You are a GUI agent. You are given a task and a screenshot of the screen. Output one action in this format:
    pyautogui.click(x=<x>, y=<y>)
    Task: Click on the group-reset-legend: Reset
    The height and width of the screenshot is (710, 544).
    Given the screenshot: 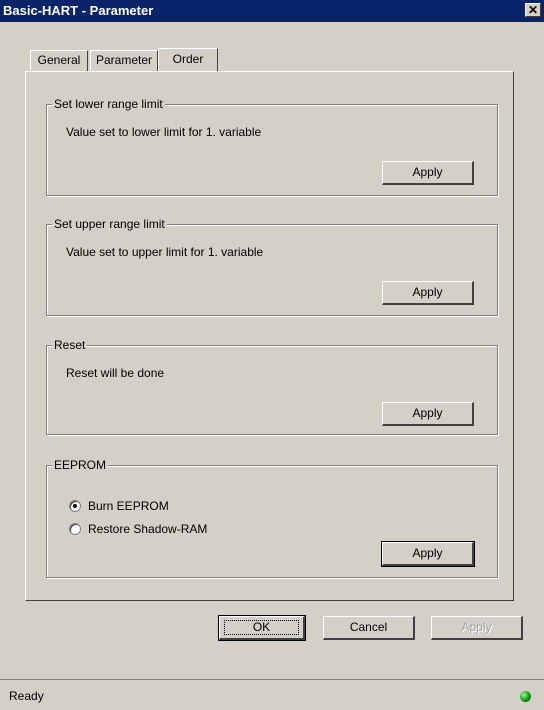 What is the action you would take?
    pyautogui.click(x=70, y=345)
    